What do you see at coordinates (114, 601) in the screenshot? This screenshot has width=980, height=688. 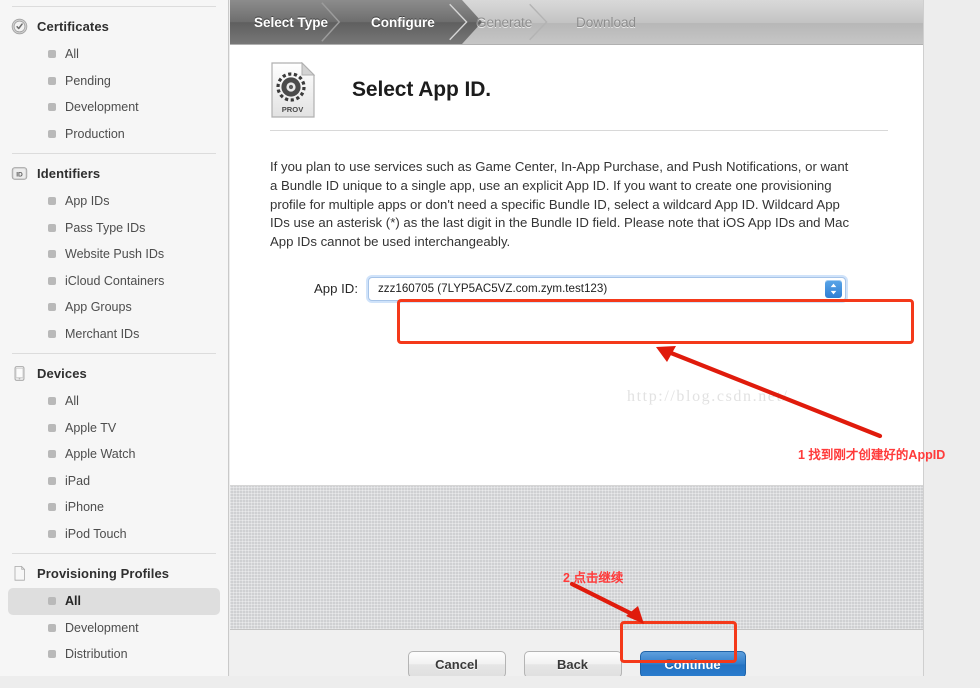 I see `sidebar-item-provisioning-all: All` at bounding box center [114, 601].